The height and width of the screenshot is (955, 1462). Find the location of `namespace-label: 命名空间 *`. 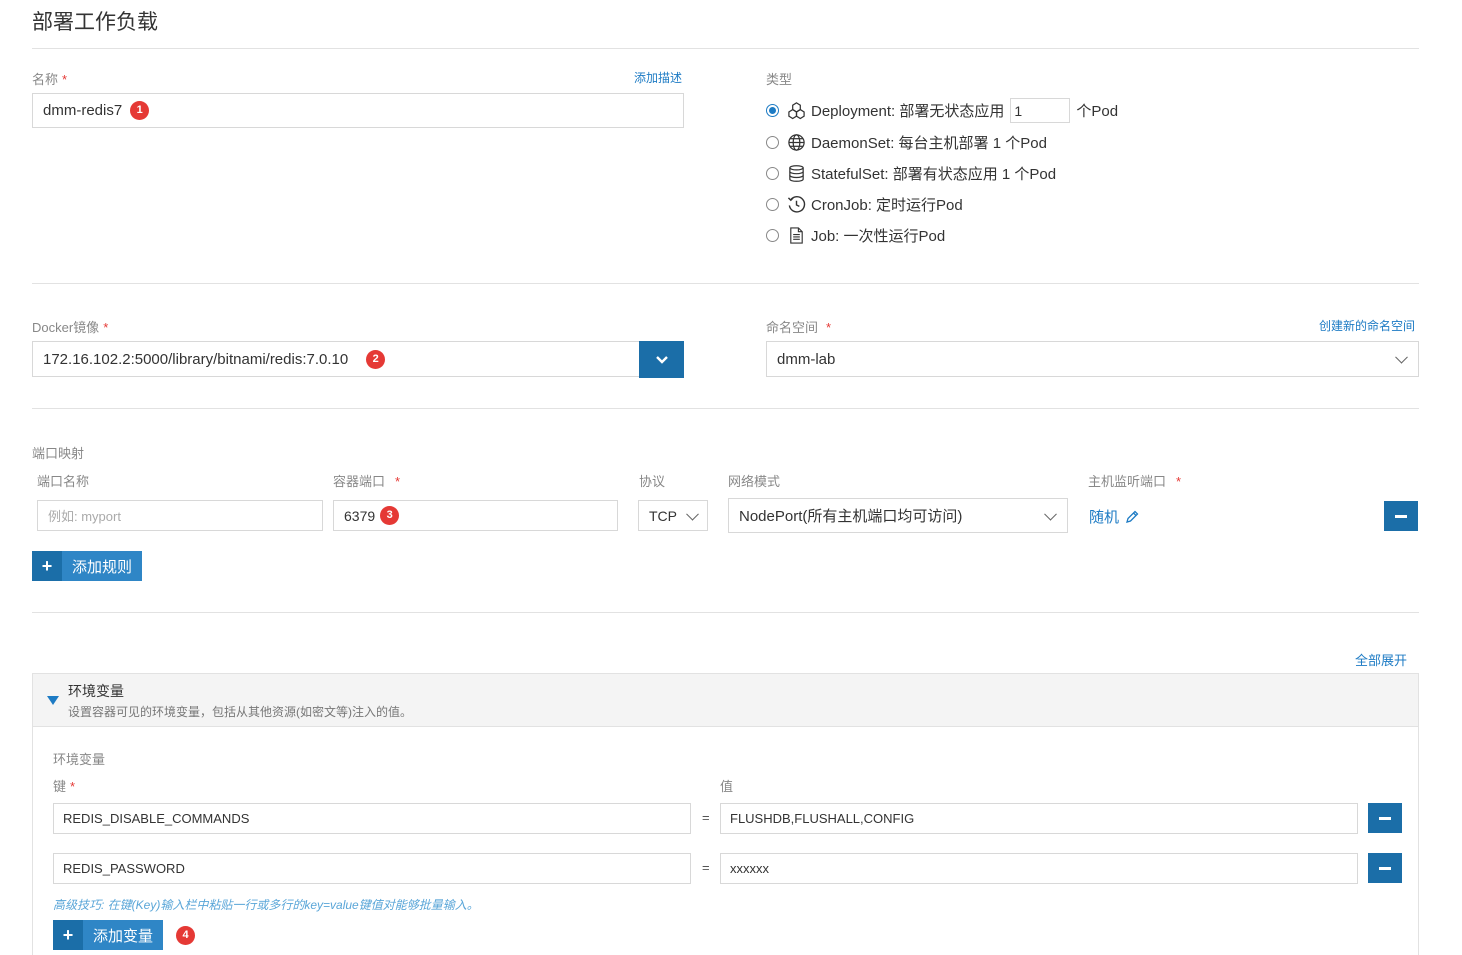

namespace-label: 命名空间 * is located at coordinates (799, 327).